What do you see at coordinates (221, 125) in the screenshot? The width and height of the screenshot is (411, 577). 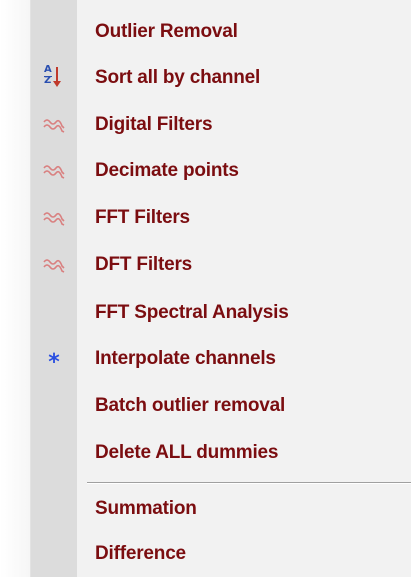 I see `menu-item-digital-filters: Digital Filters` at bounding box center [221, 125].